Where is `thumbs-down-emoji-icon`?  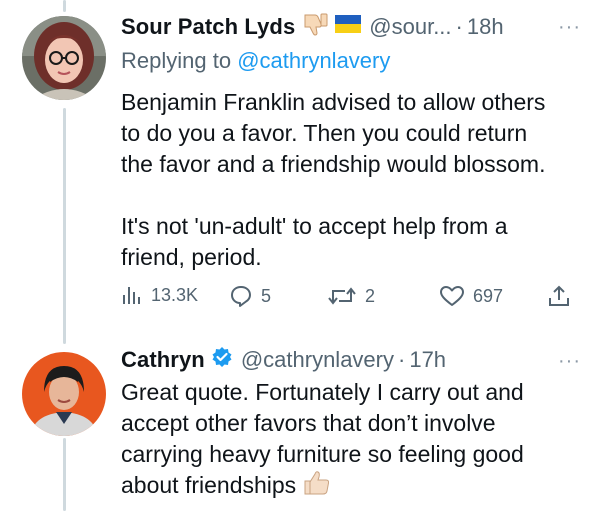
thumbs-down-emoji-icon is located at coordinates (316, 26).